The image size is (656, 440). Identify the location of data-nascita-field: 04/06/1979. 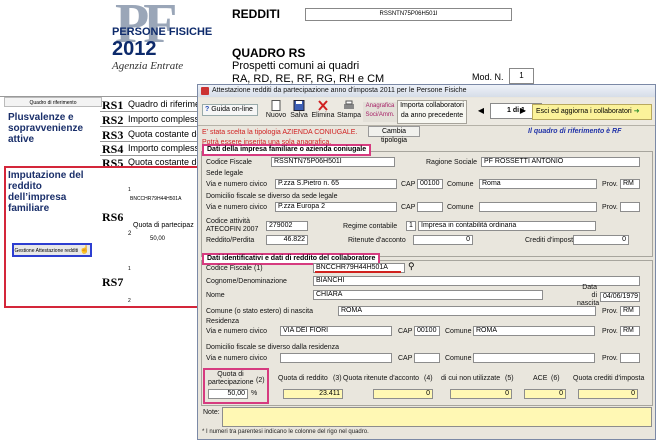
(620, 297).